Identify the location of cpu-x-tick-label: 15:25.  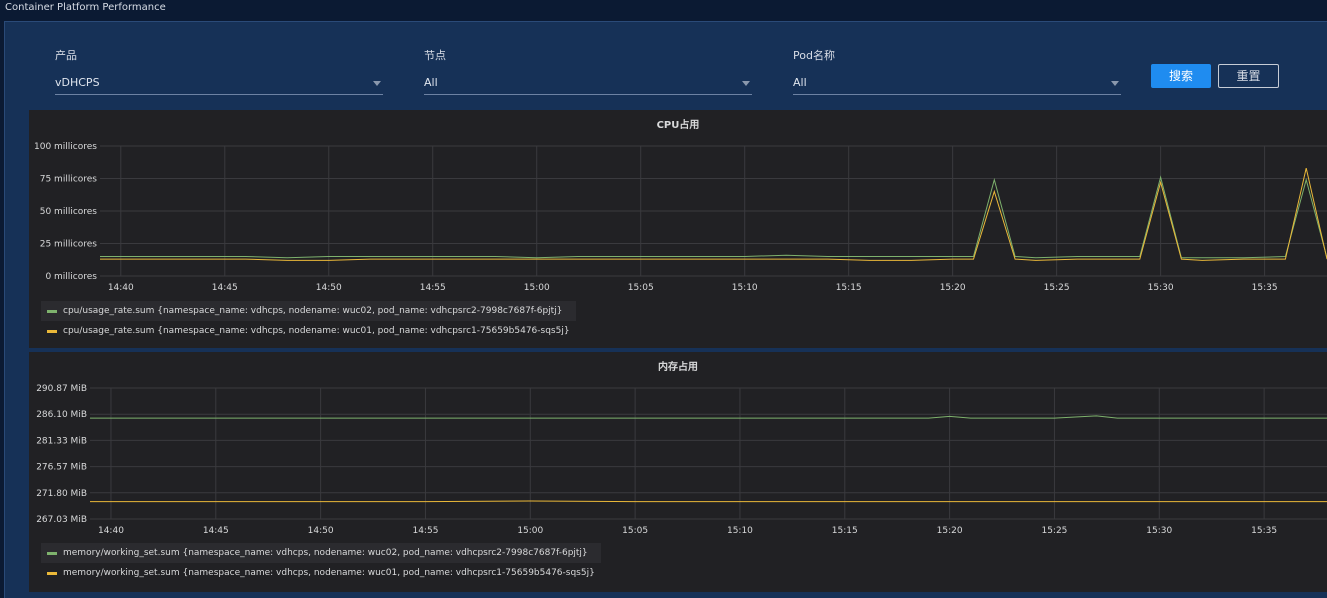
(1057, 288).